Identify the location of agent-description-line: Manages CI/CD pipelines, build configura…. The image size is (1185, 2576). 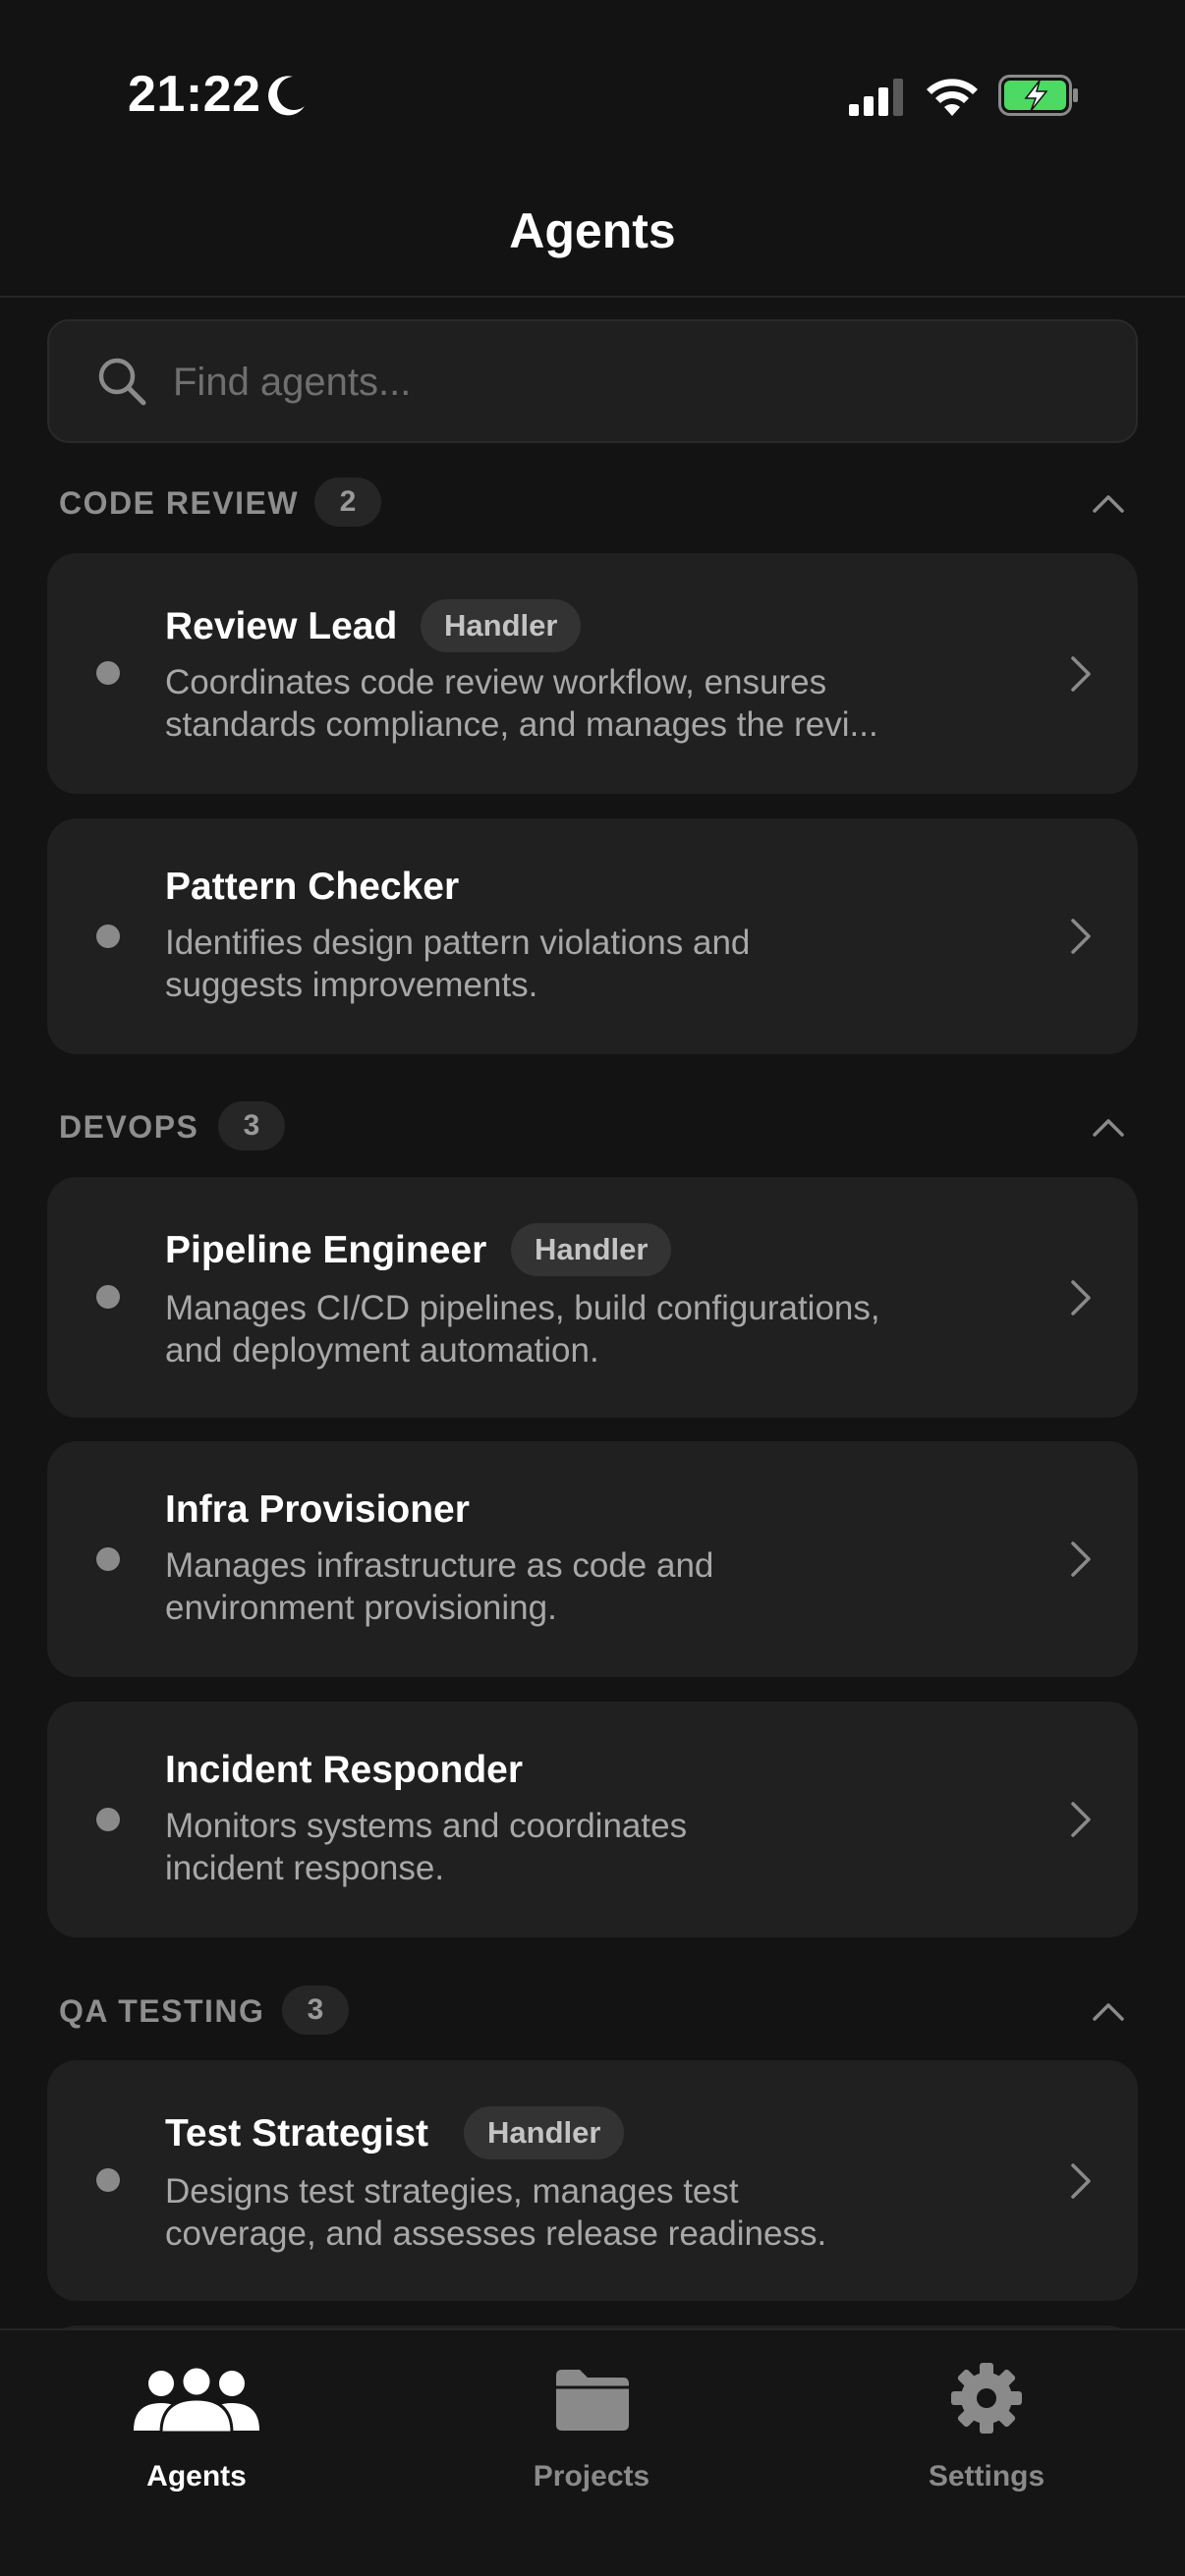
(523, 1308).